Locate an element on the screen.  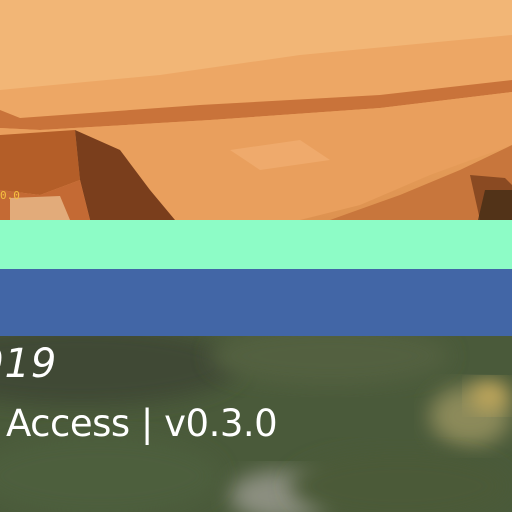
splash-version-line: Access | v0.3.0 is located at coordinates (142, 423).